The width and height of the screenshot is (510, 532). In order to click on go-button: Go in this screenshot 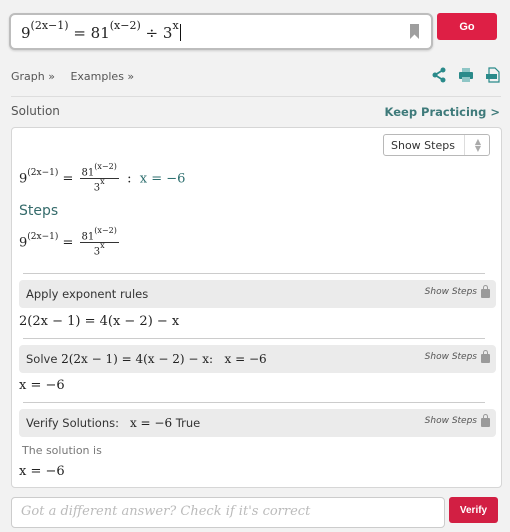, I will do `click(467, 26)`.